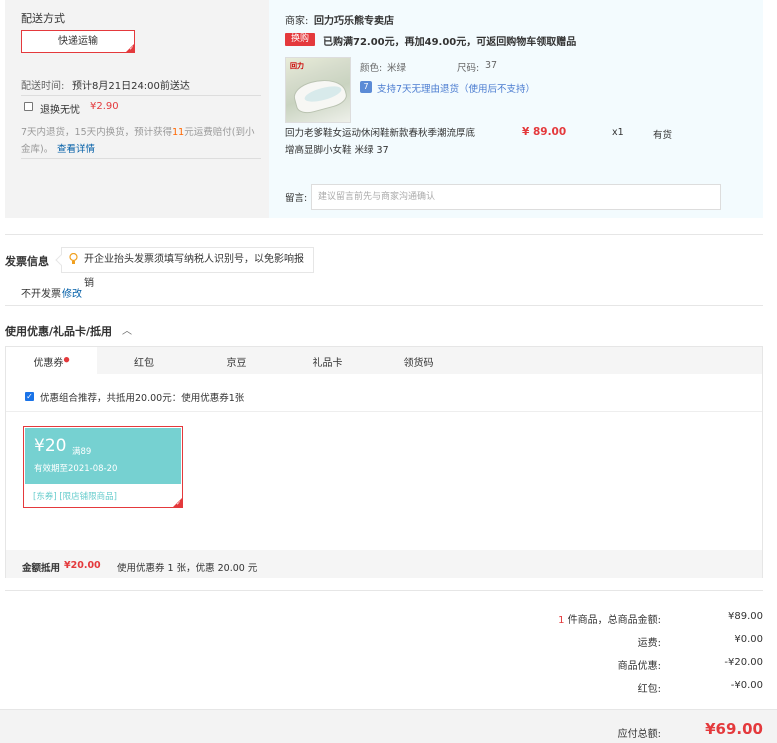 This screenshot has height=743, width=777. I want to click on tab-claim-code: 领货码, so click(418, 361).